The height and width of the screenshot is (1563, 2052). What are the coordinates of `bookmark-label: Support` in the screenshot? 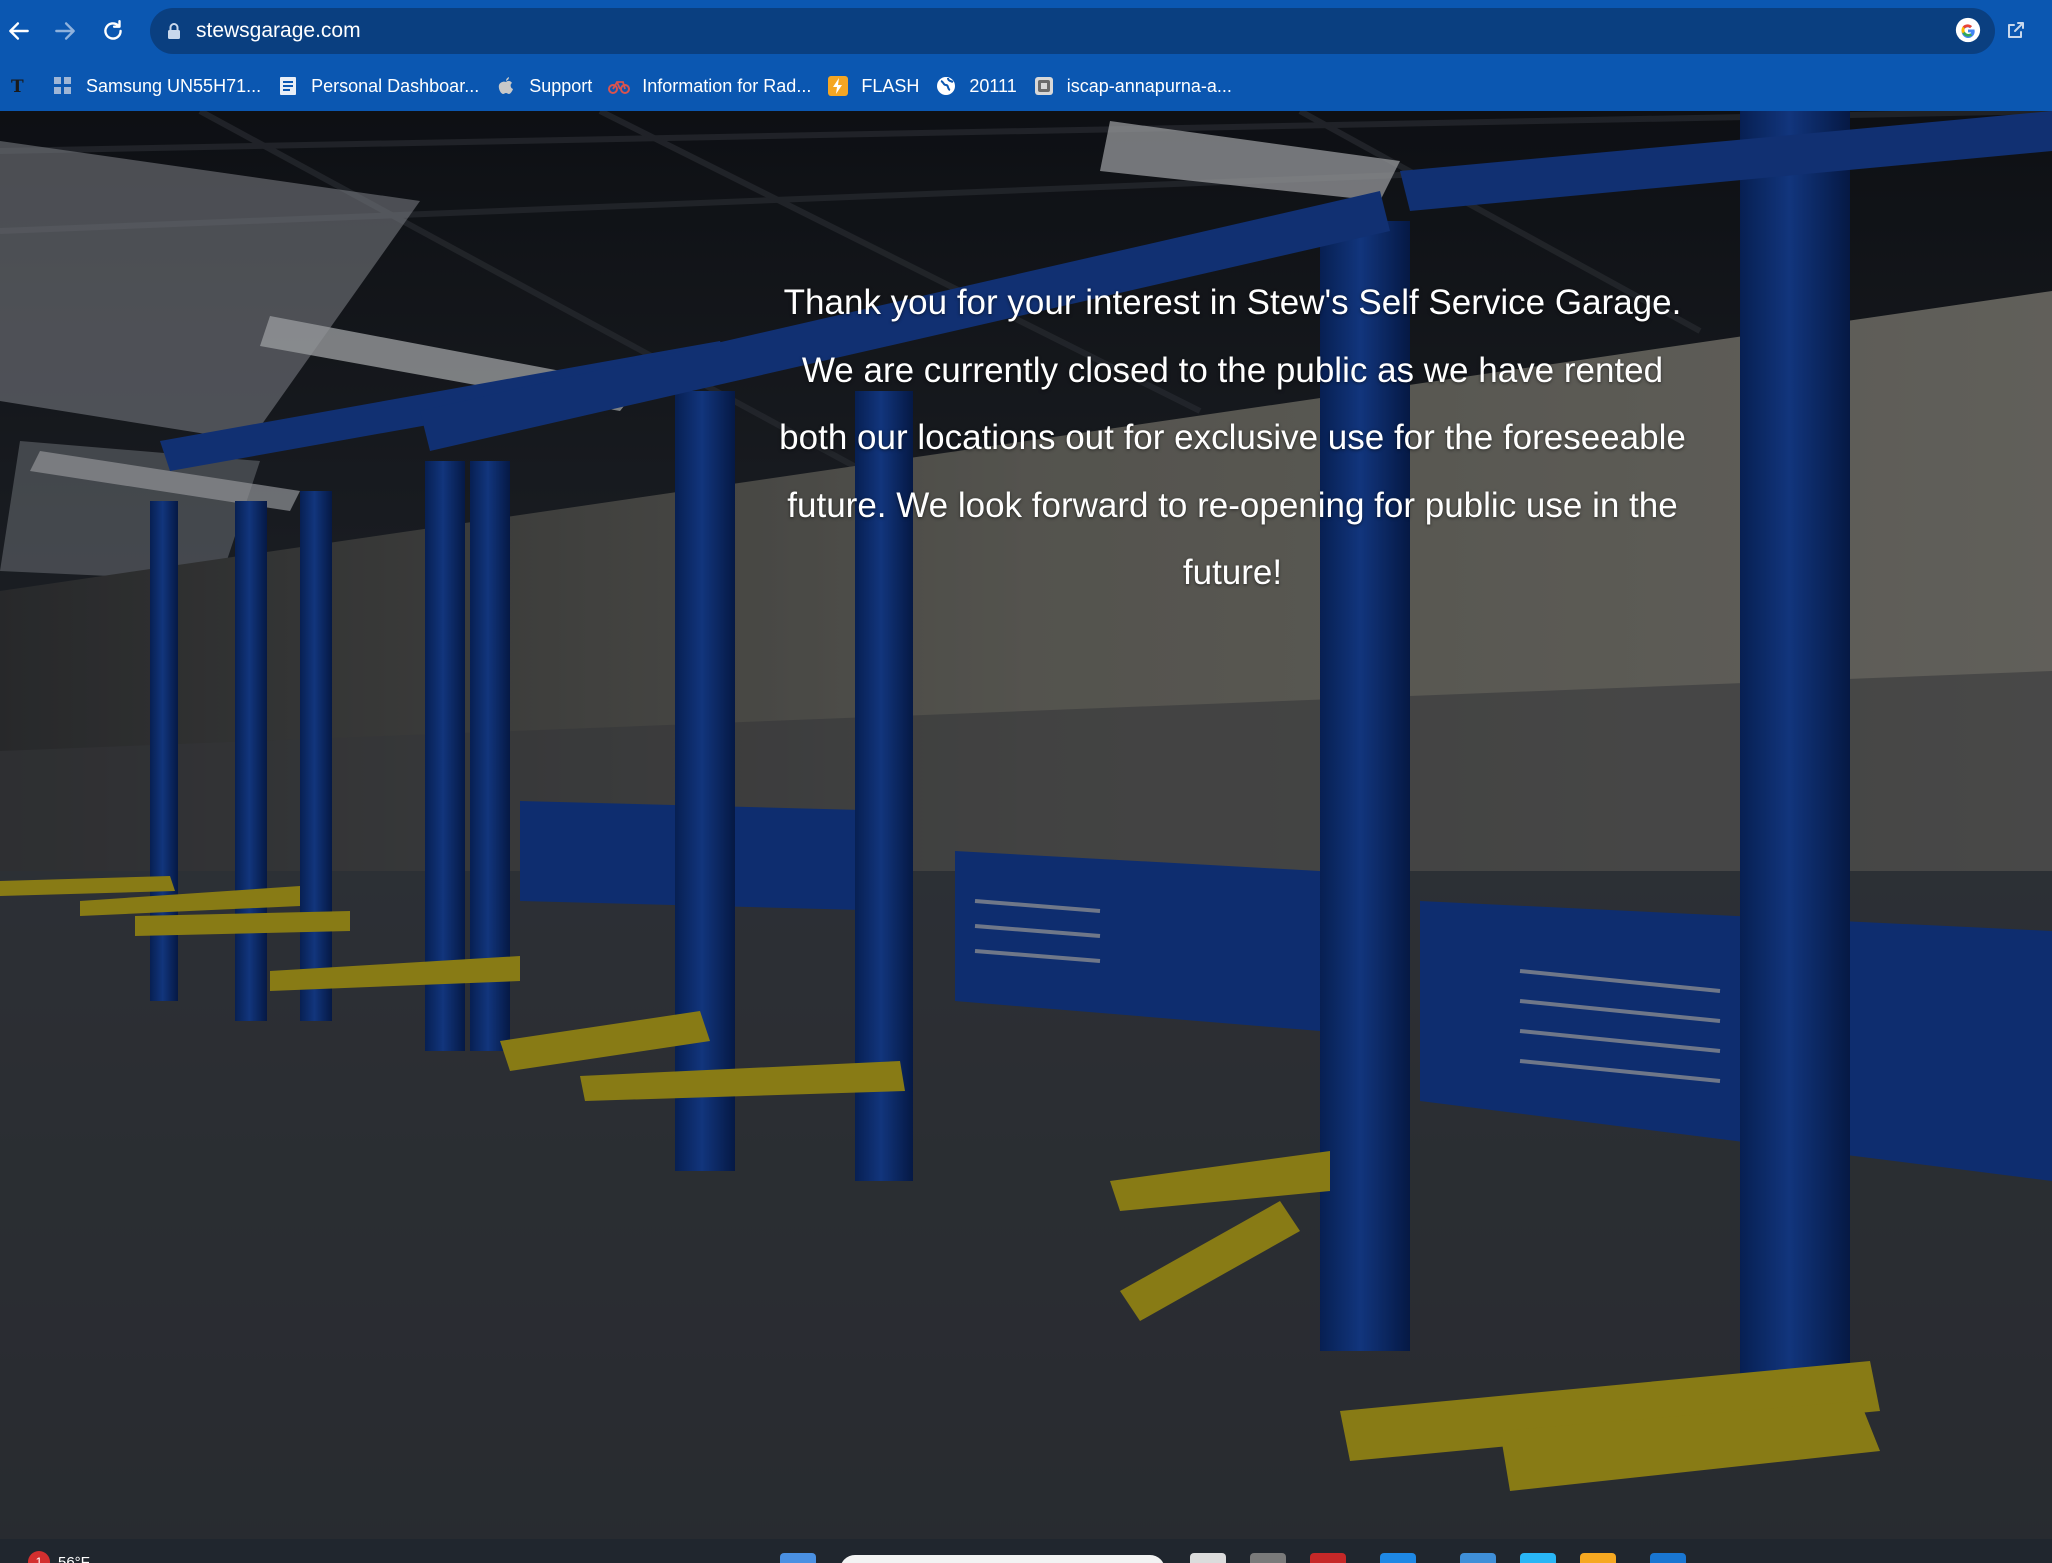 It's located at (561, 85).